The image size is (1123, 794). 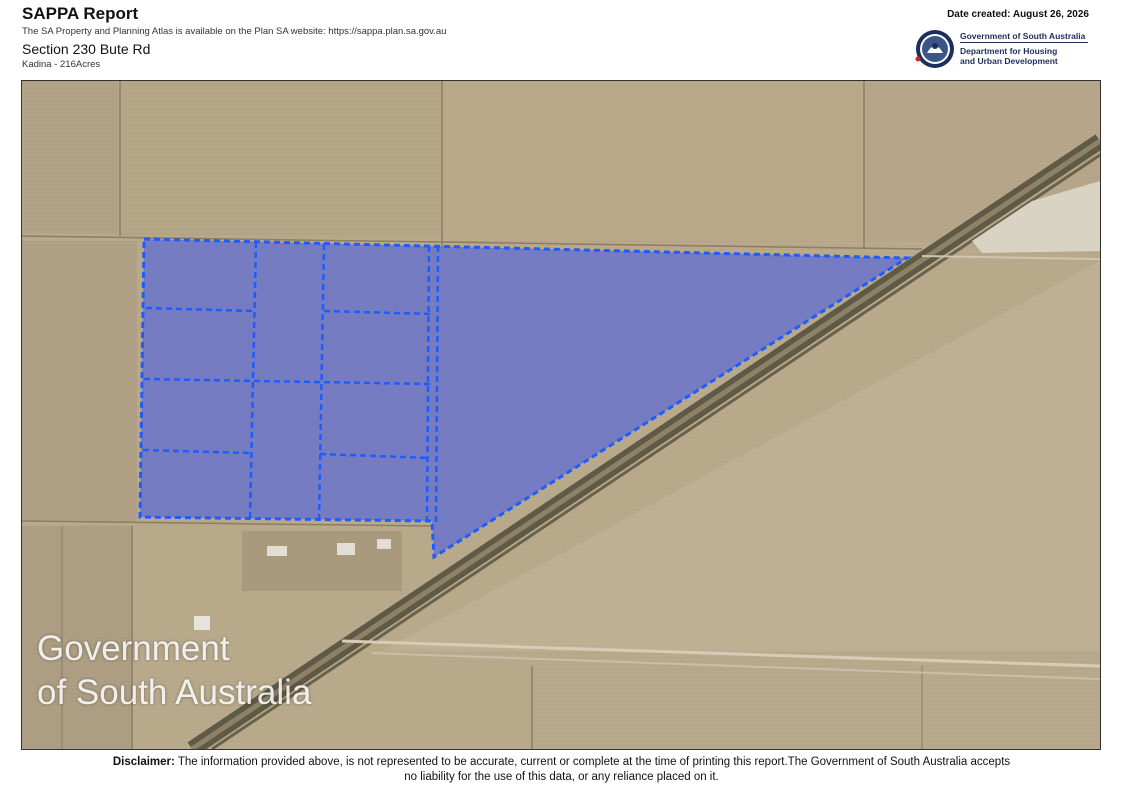 What do you see at coordinates (80, 13) in the screenshot?
I see `report-title: SAPPA Report` at bounding box center [80, 13].